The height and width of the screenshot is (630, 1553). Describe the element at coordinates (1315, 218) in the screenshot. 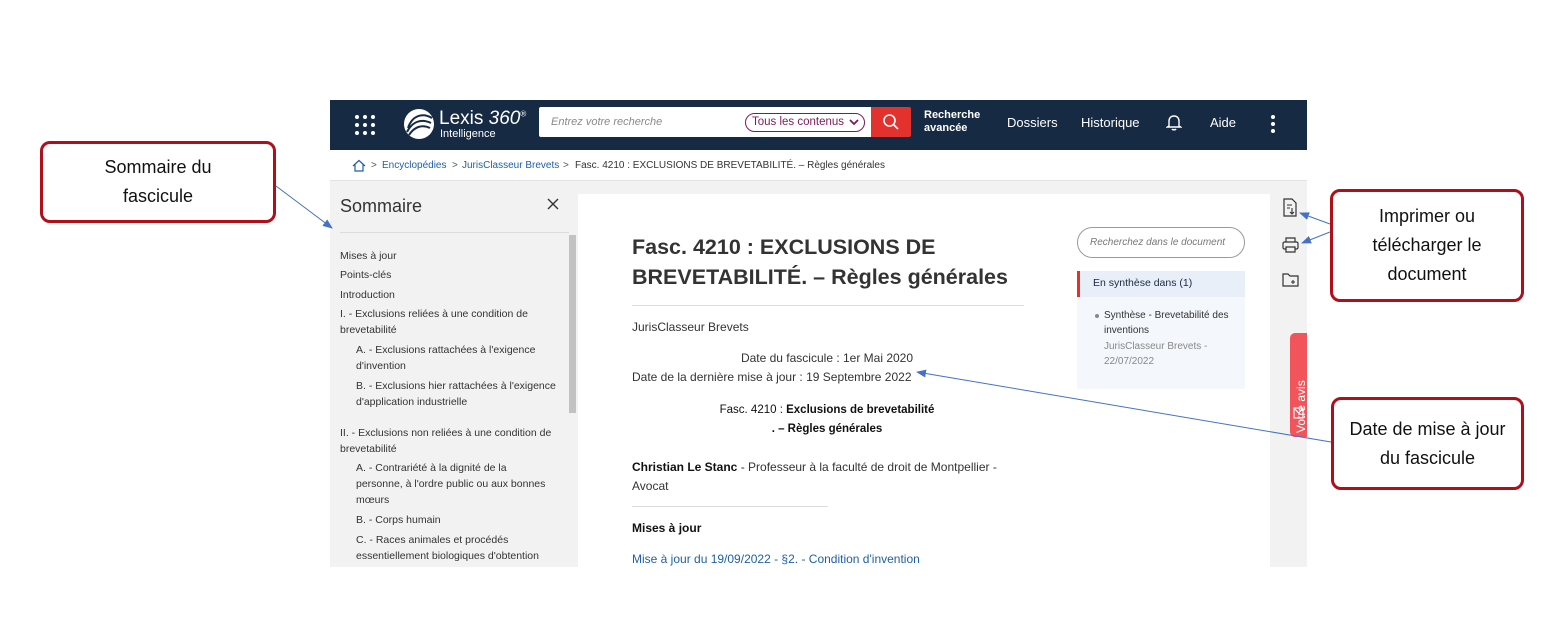

I see `arrow-download` at that location.